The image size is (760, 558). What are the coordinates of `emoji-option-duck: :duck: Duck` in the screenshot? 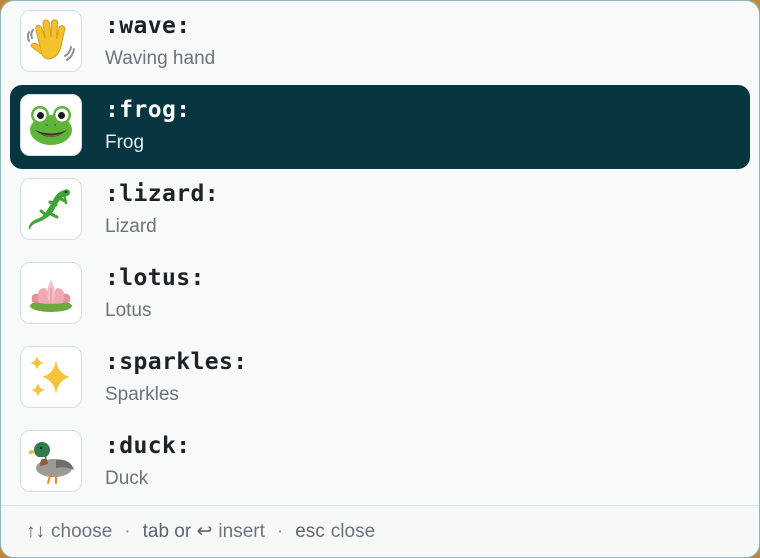 It's located at (380, 463).